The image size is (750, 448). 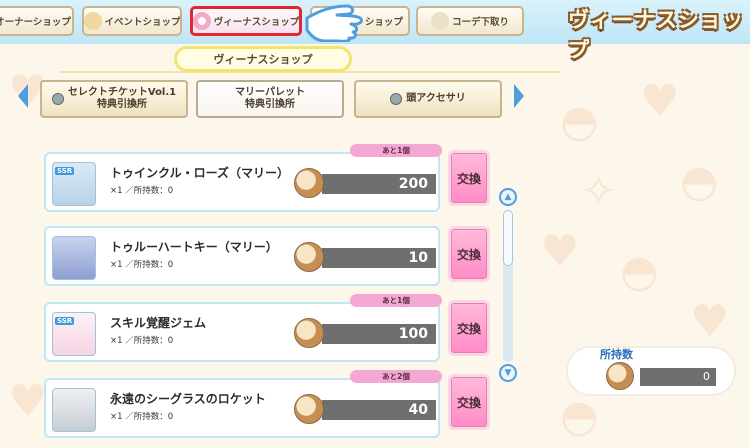 What do you see at coordinates (263, 59) in the screenshot?
I see `shop-subtitle: ヴィーナスショップ` at bounding box center [263, 59].